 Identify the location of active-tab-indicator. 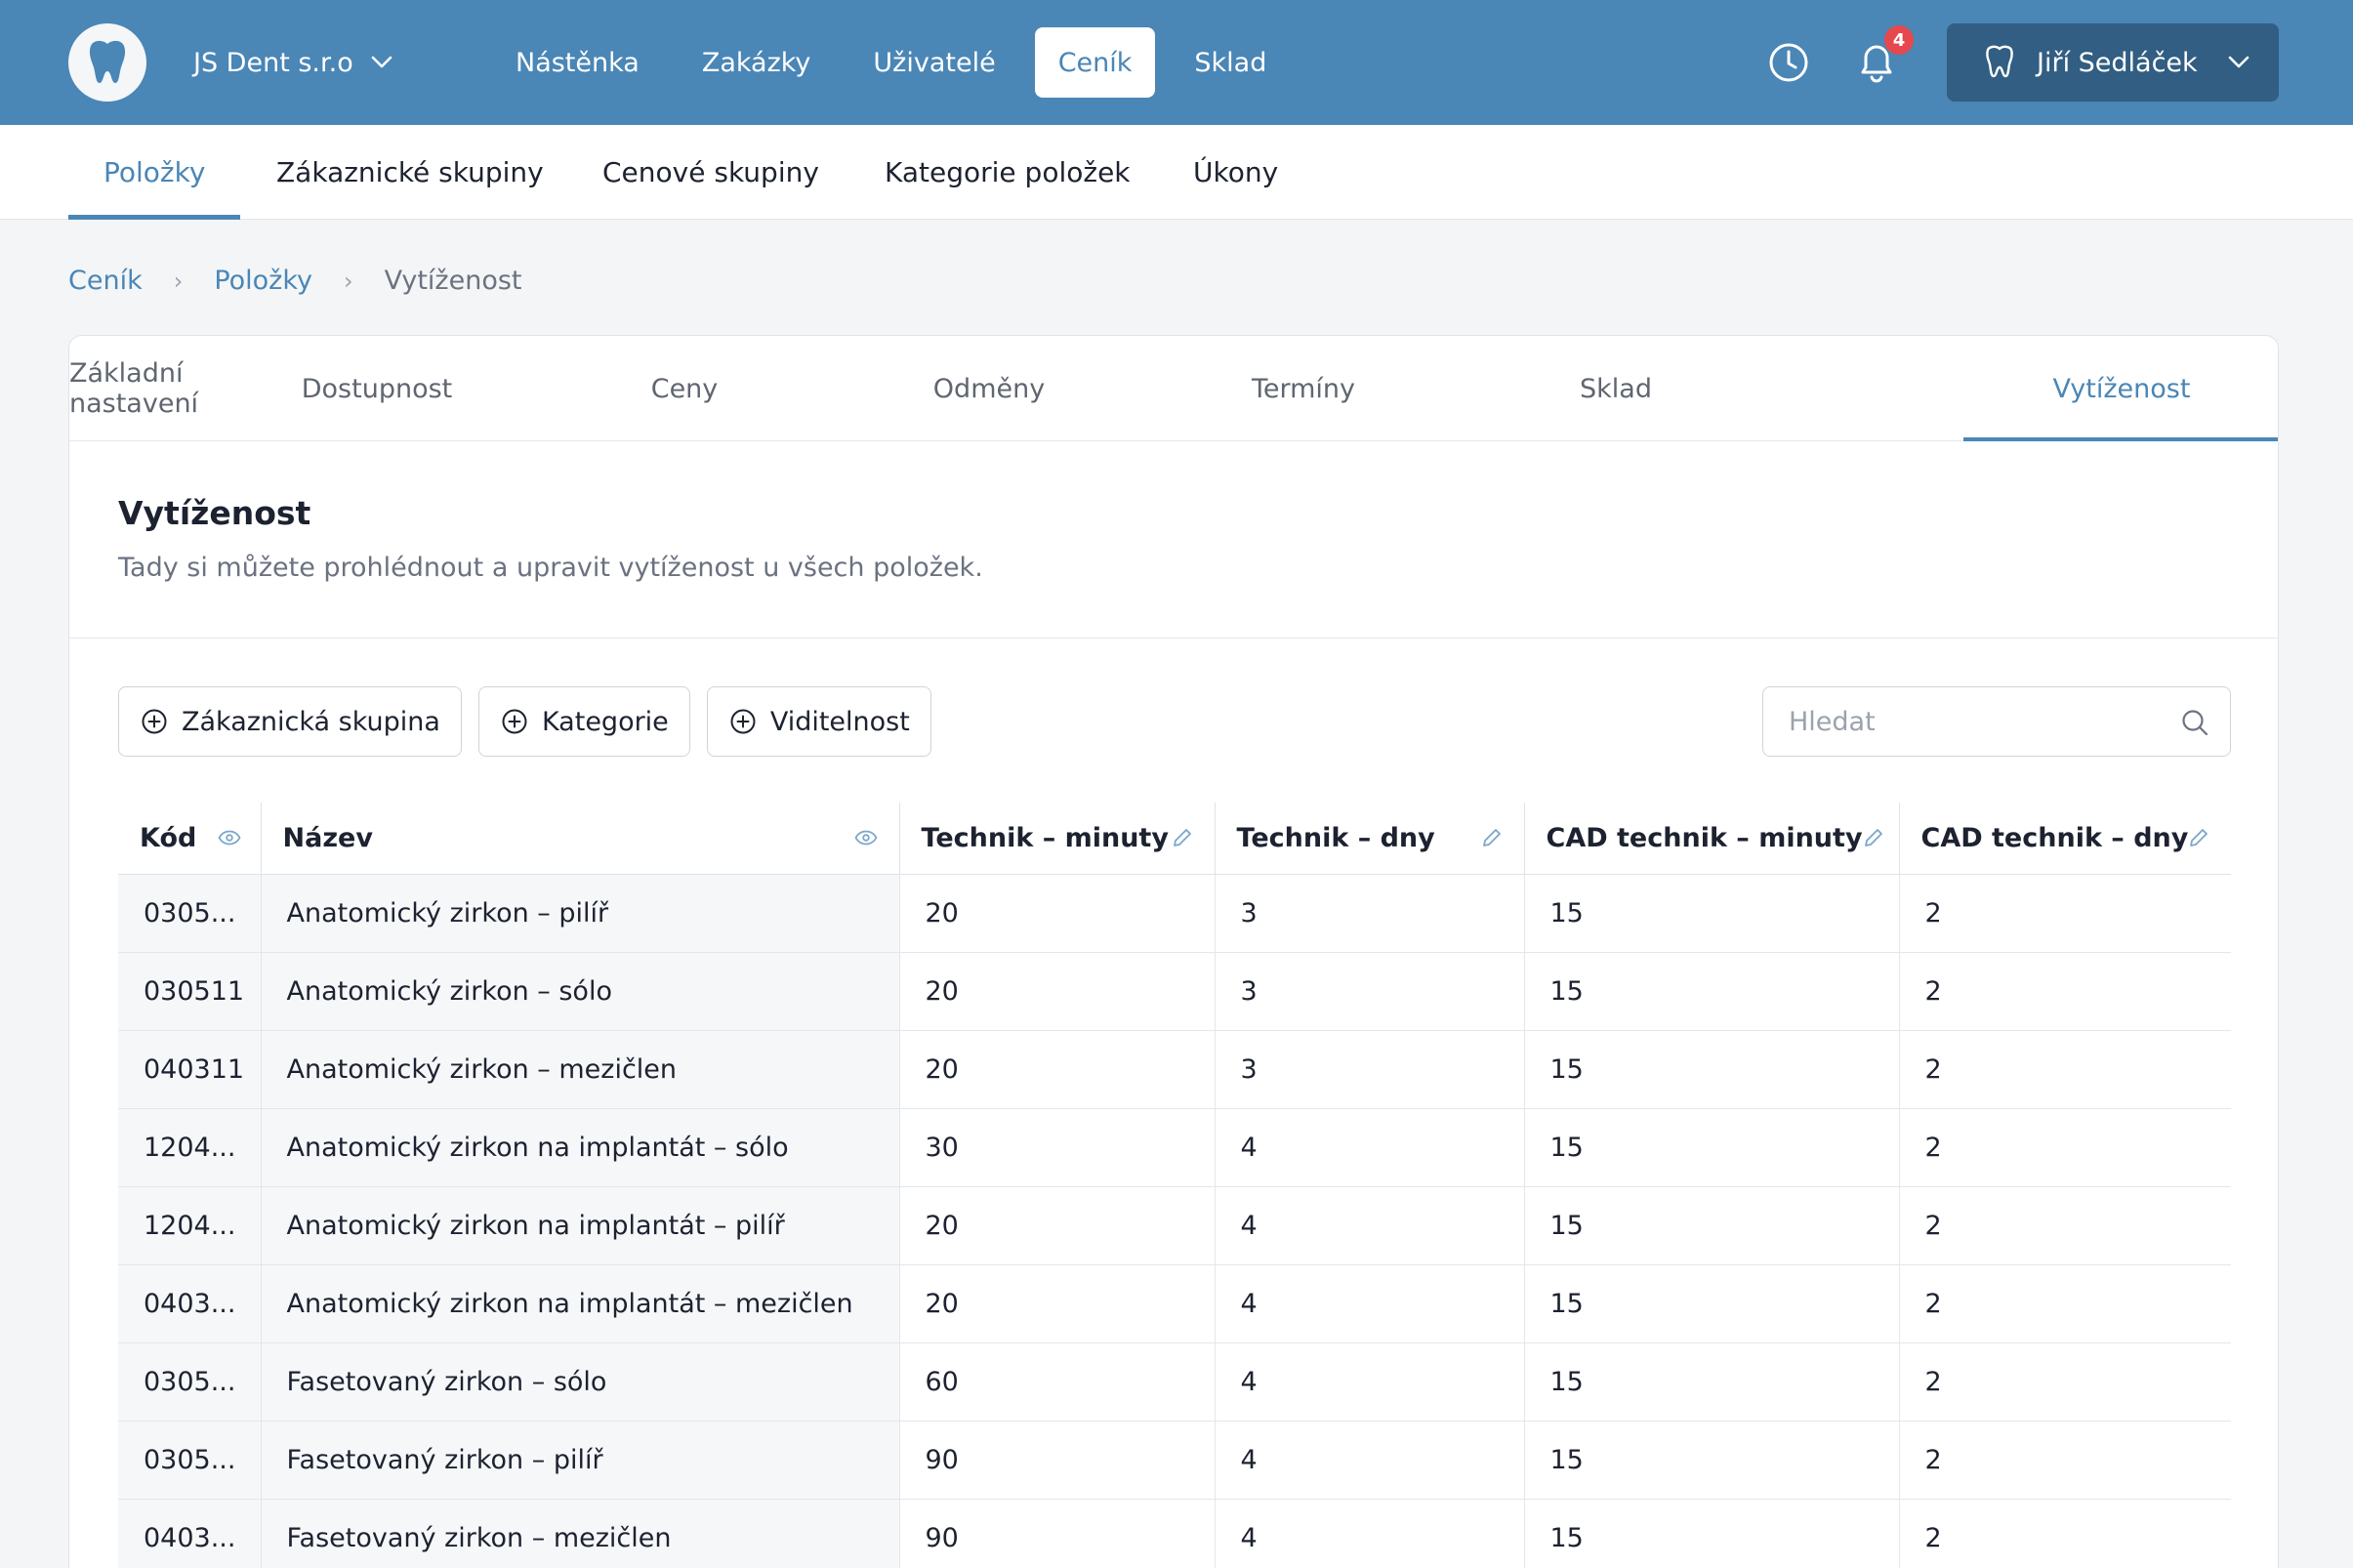
(154, 217).